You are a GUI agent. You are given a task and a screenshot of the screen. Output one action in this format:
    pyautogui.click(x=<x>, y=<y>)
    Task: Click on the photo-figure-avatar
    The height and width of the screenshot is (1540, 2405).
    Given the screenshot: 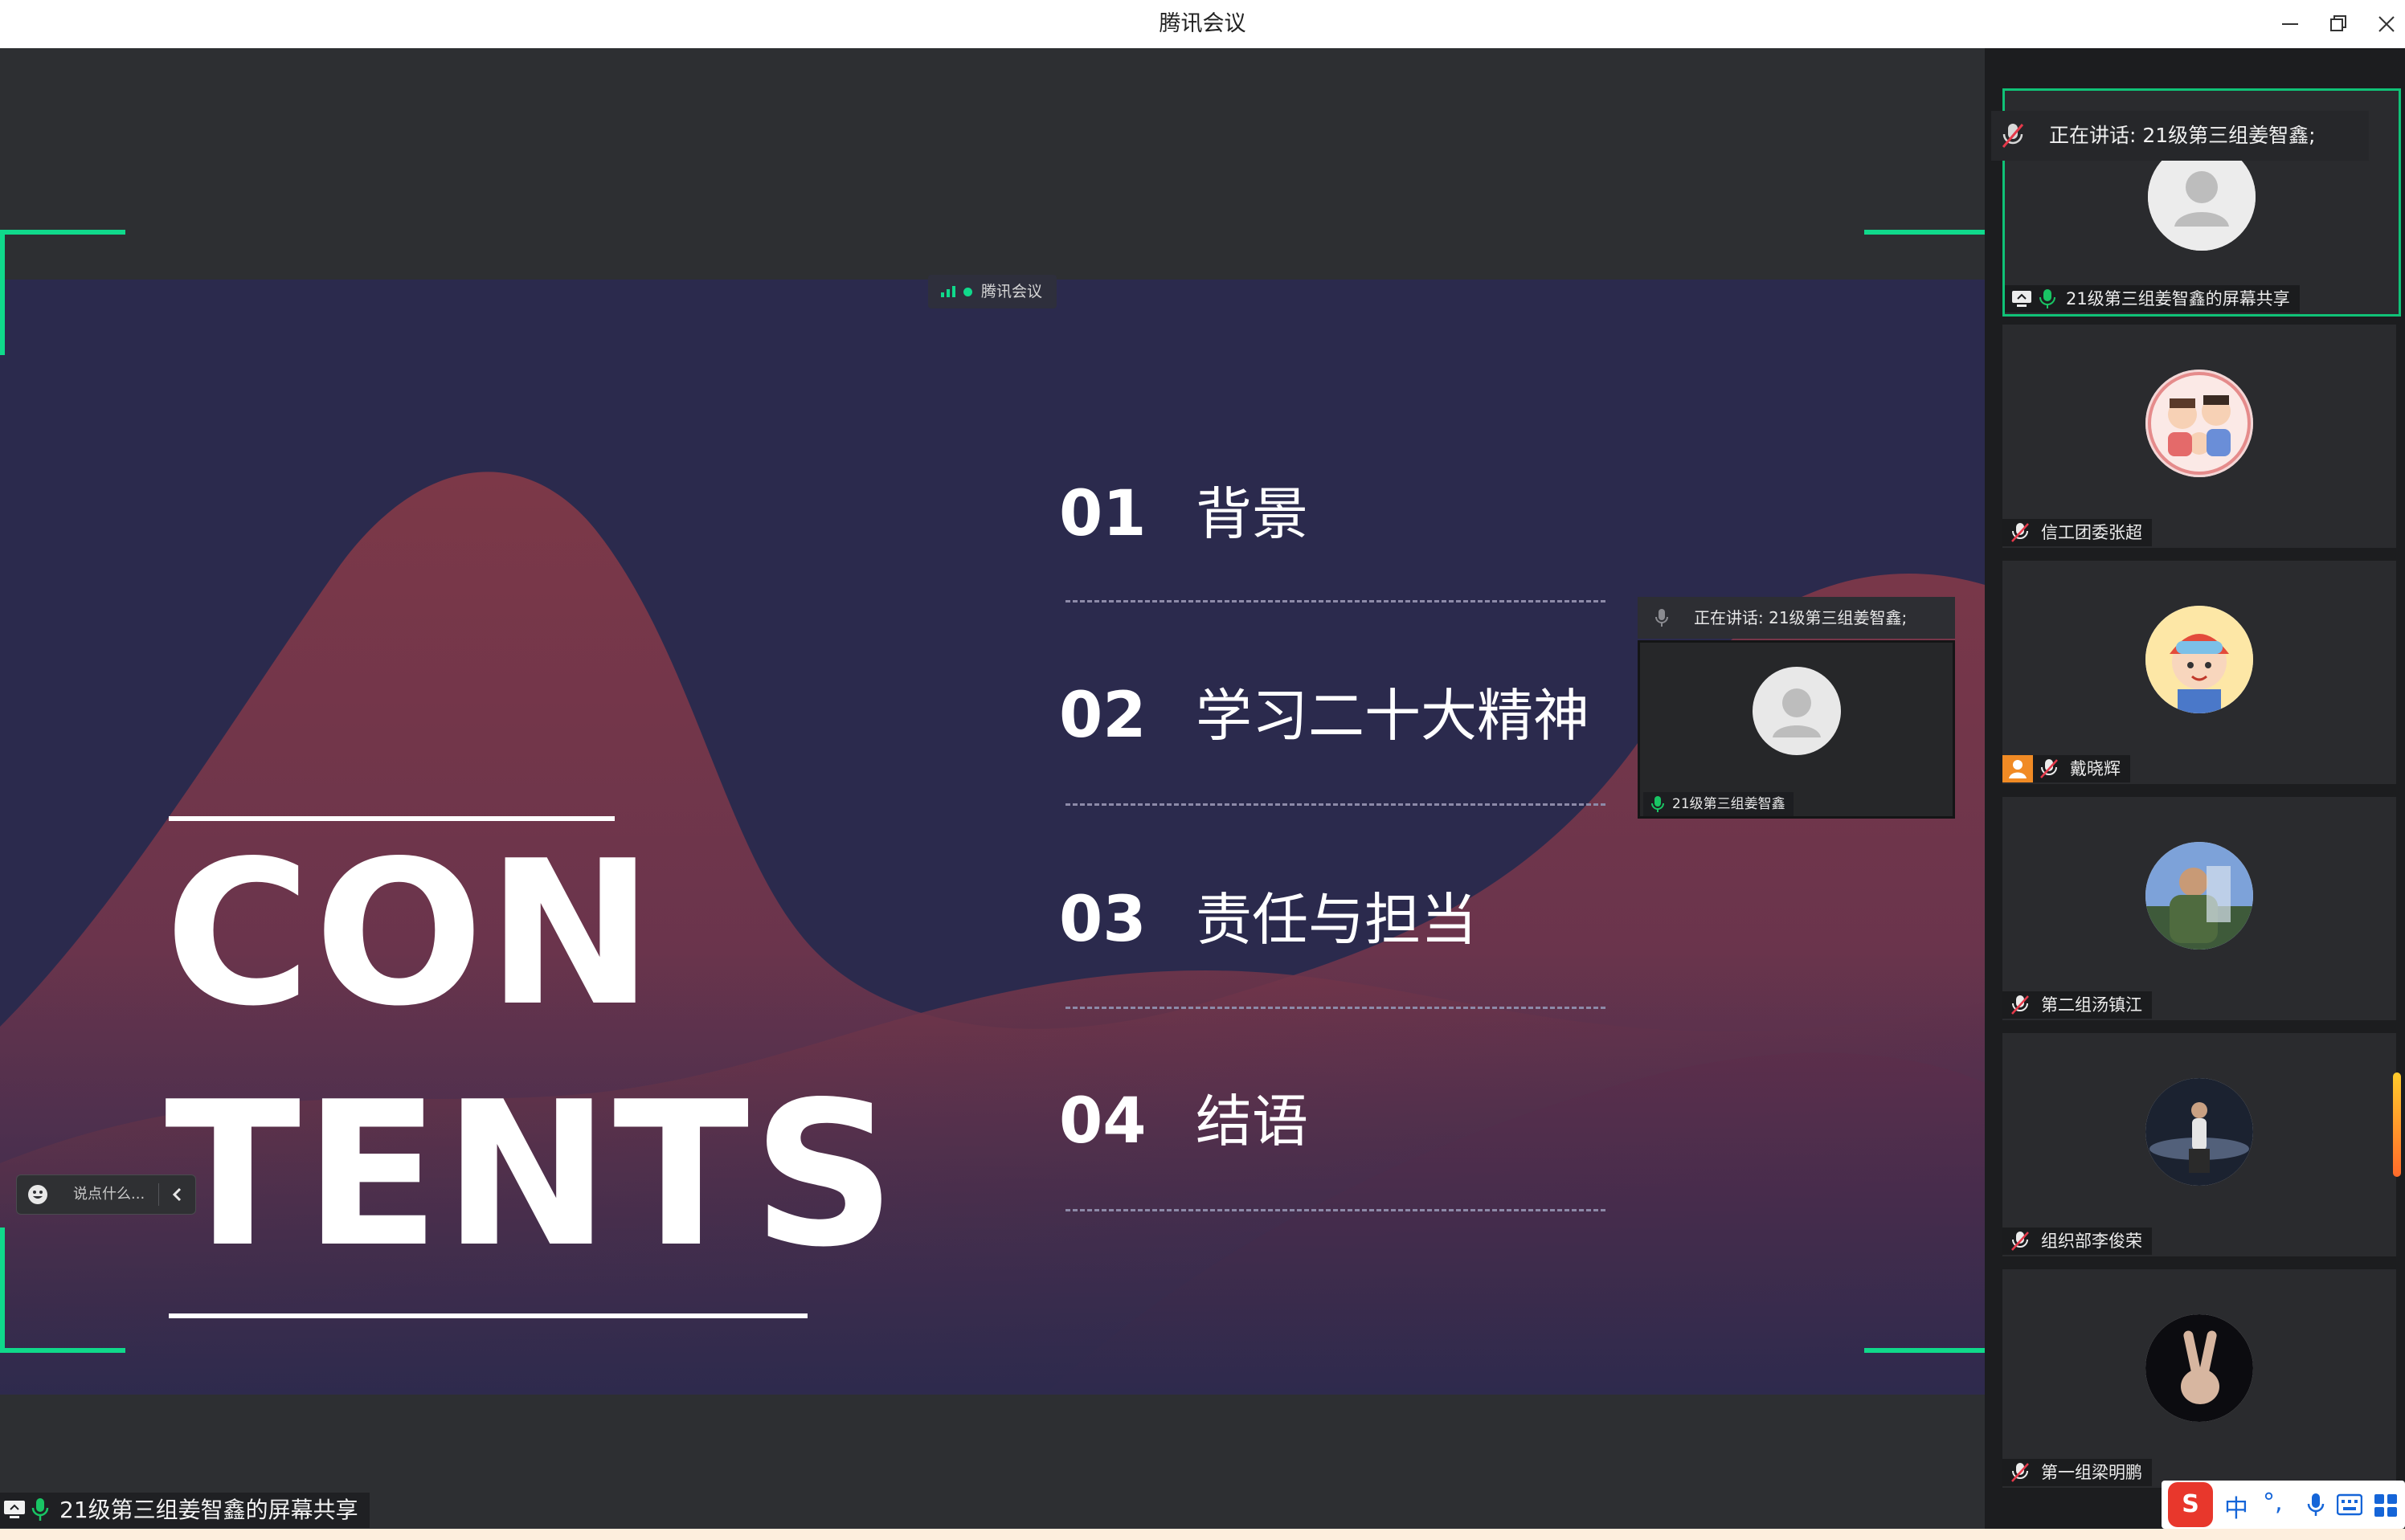 What is the action you would take?
    pyautogui.click(x=2199, y=1132)
    